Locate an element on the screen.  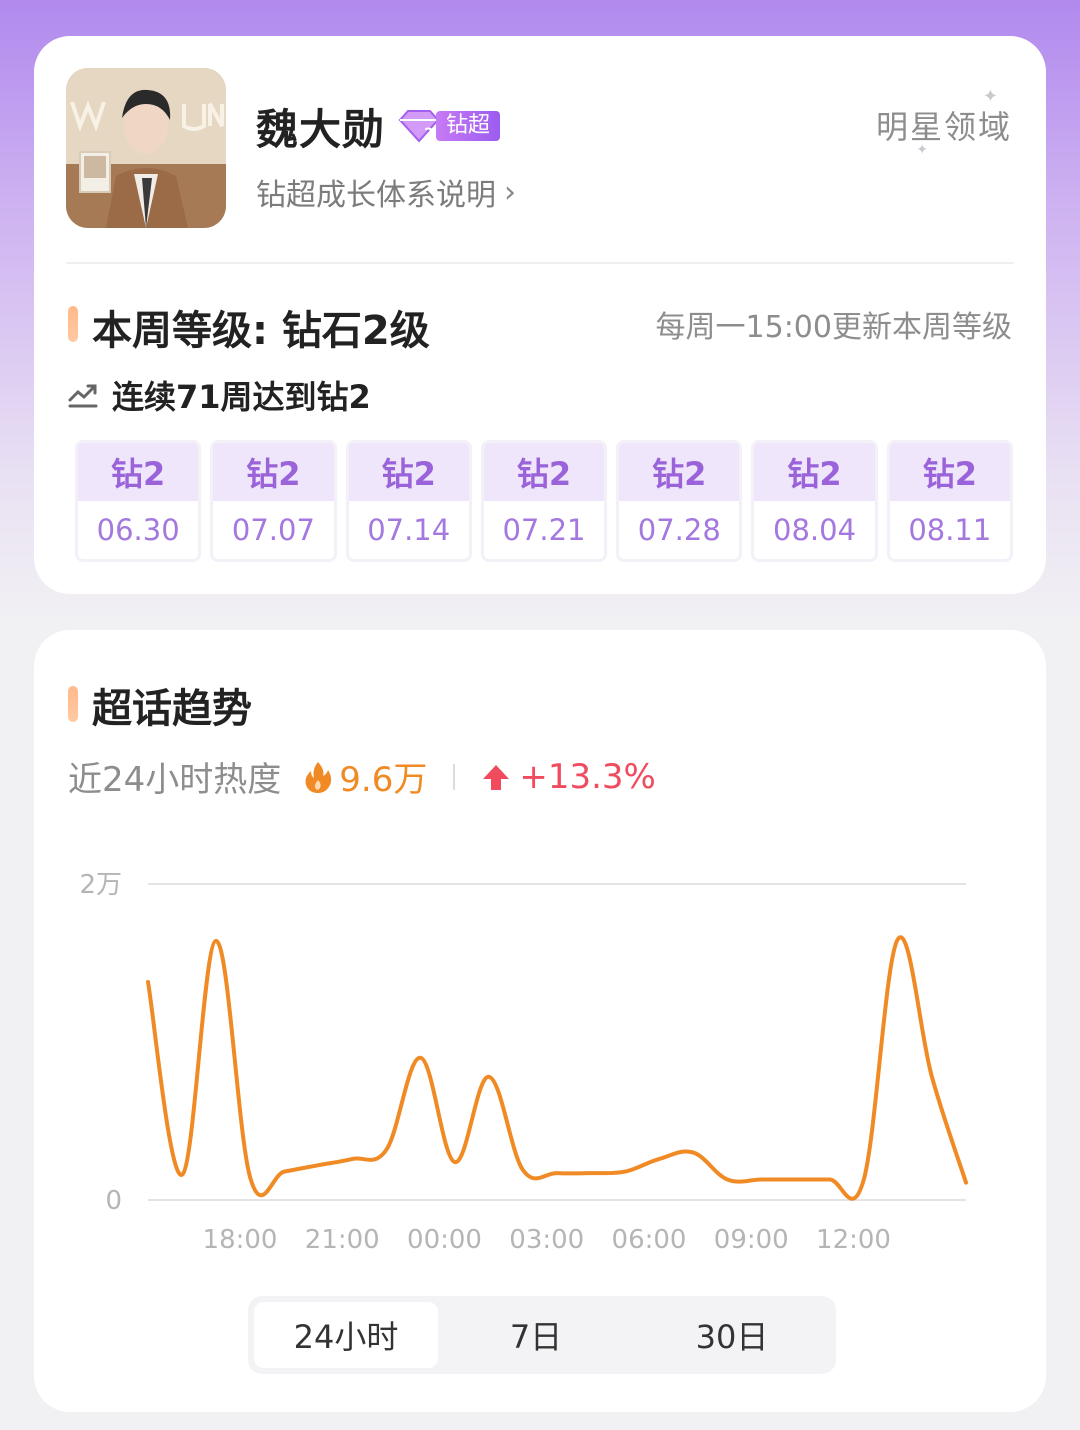
week-item: 钻2 07.28 is located at coordinates (679, 501).